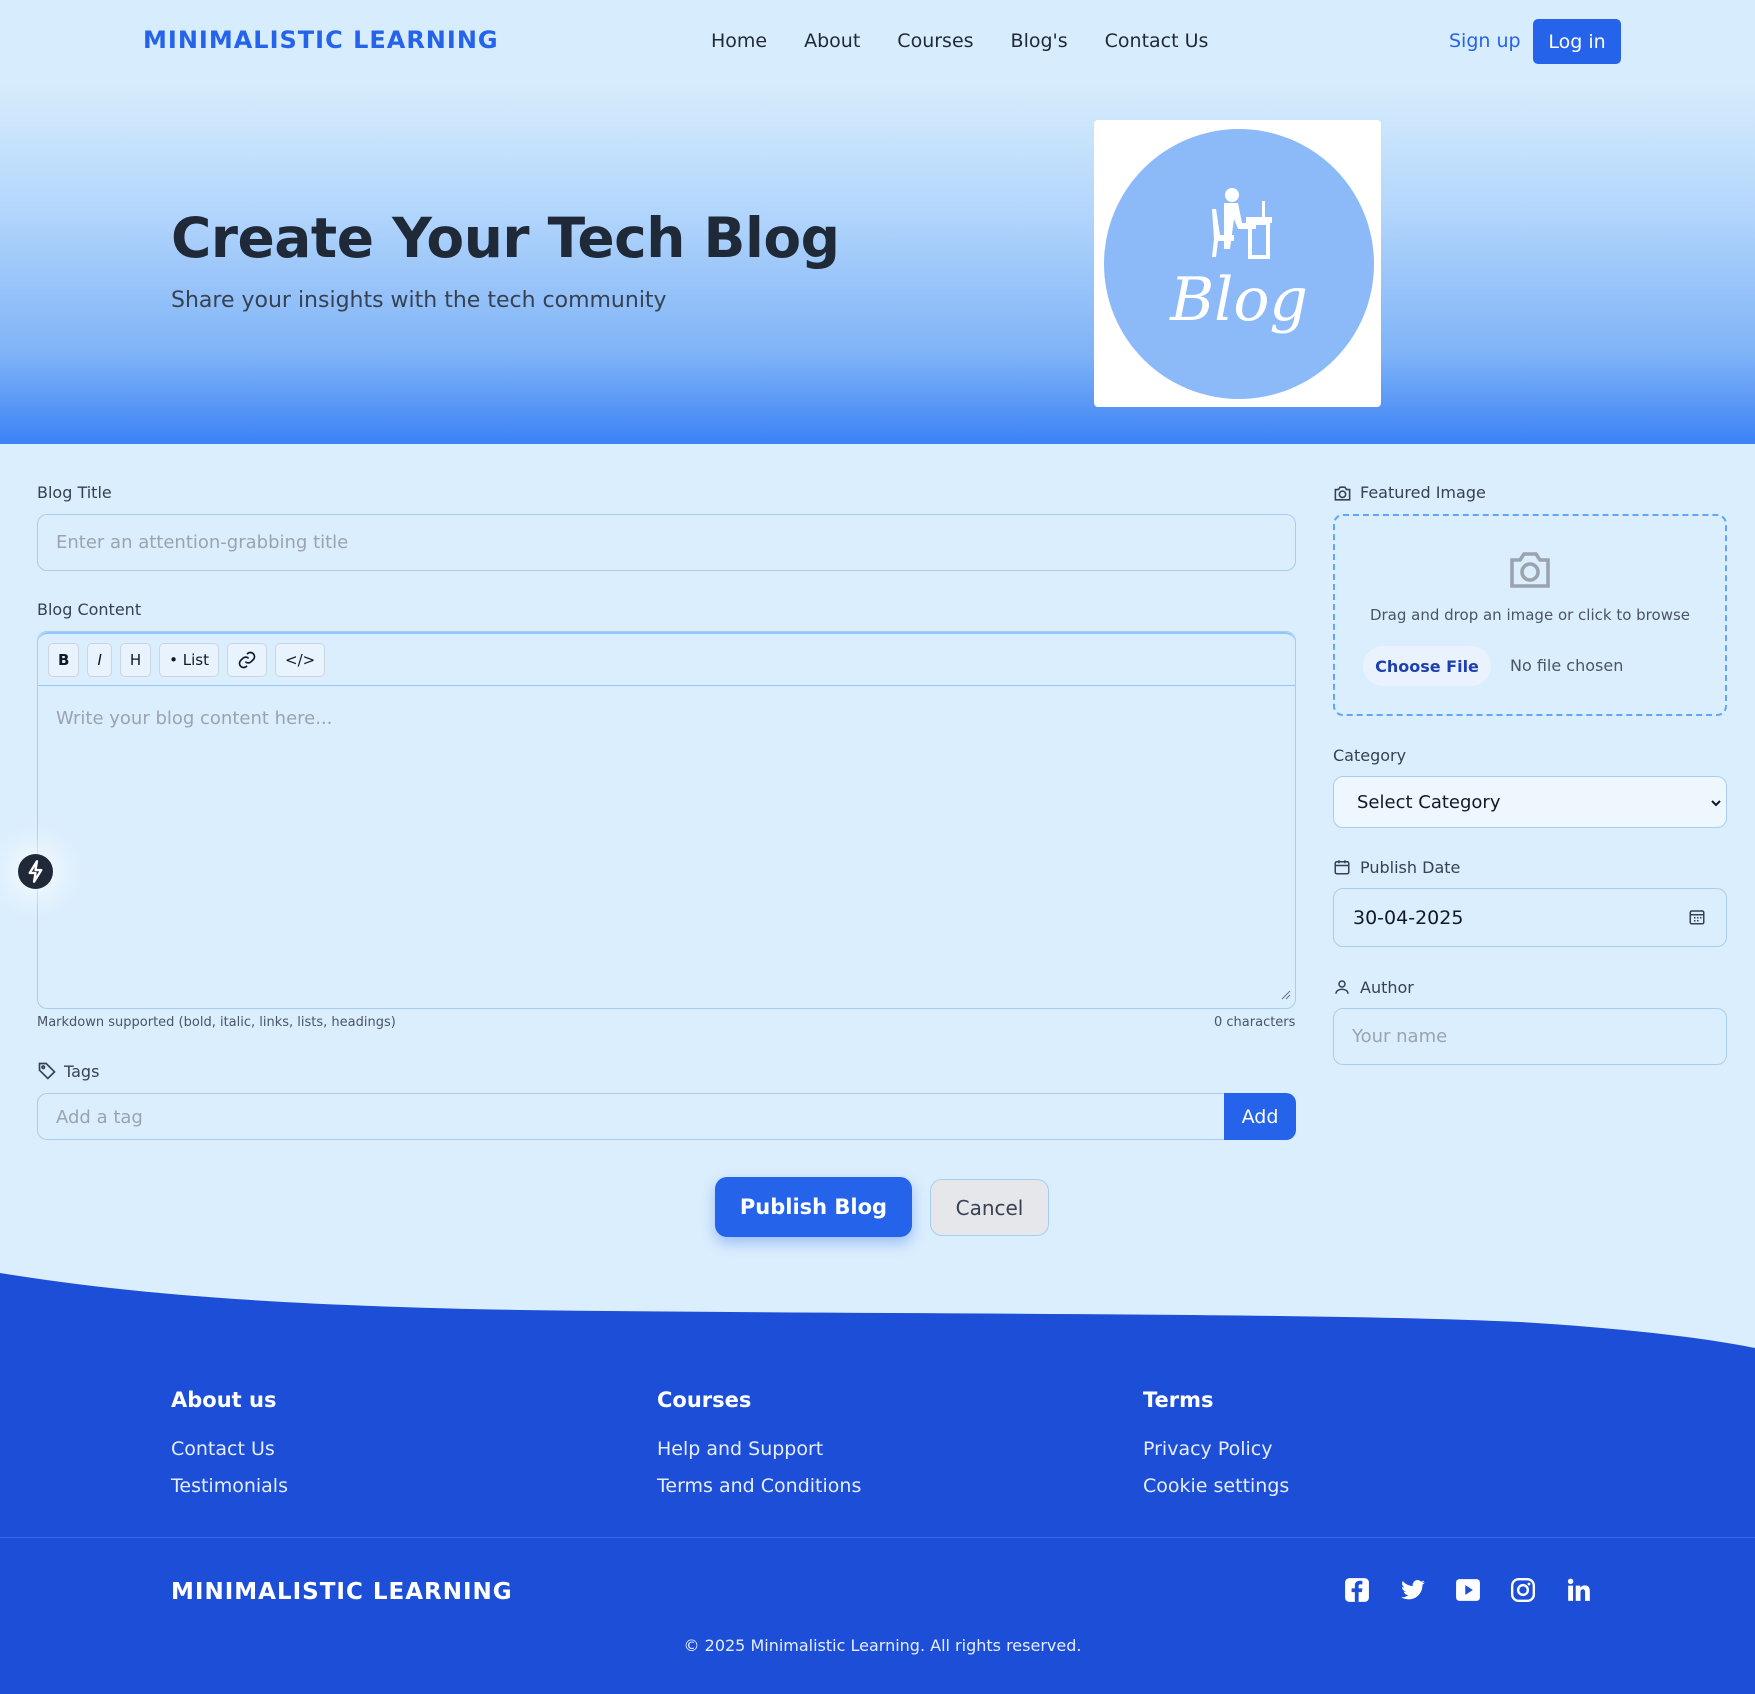 The image size is (1755, 1694). What do you see at coordinates (202, 542) in the screenshot?
I see `blog-title-placeholder: Enter an attention-grabbing title` at bounding box center [202, 542].